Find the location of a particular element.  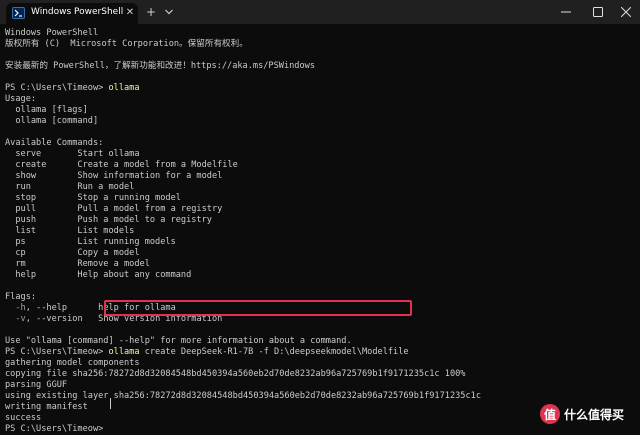

line-text: help Help about any command is located at coordinates (98, 275).